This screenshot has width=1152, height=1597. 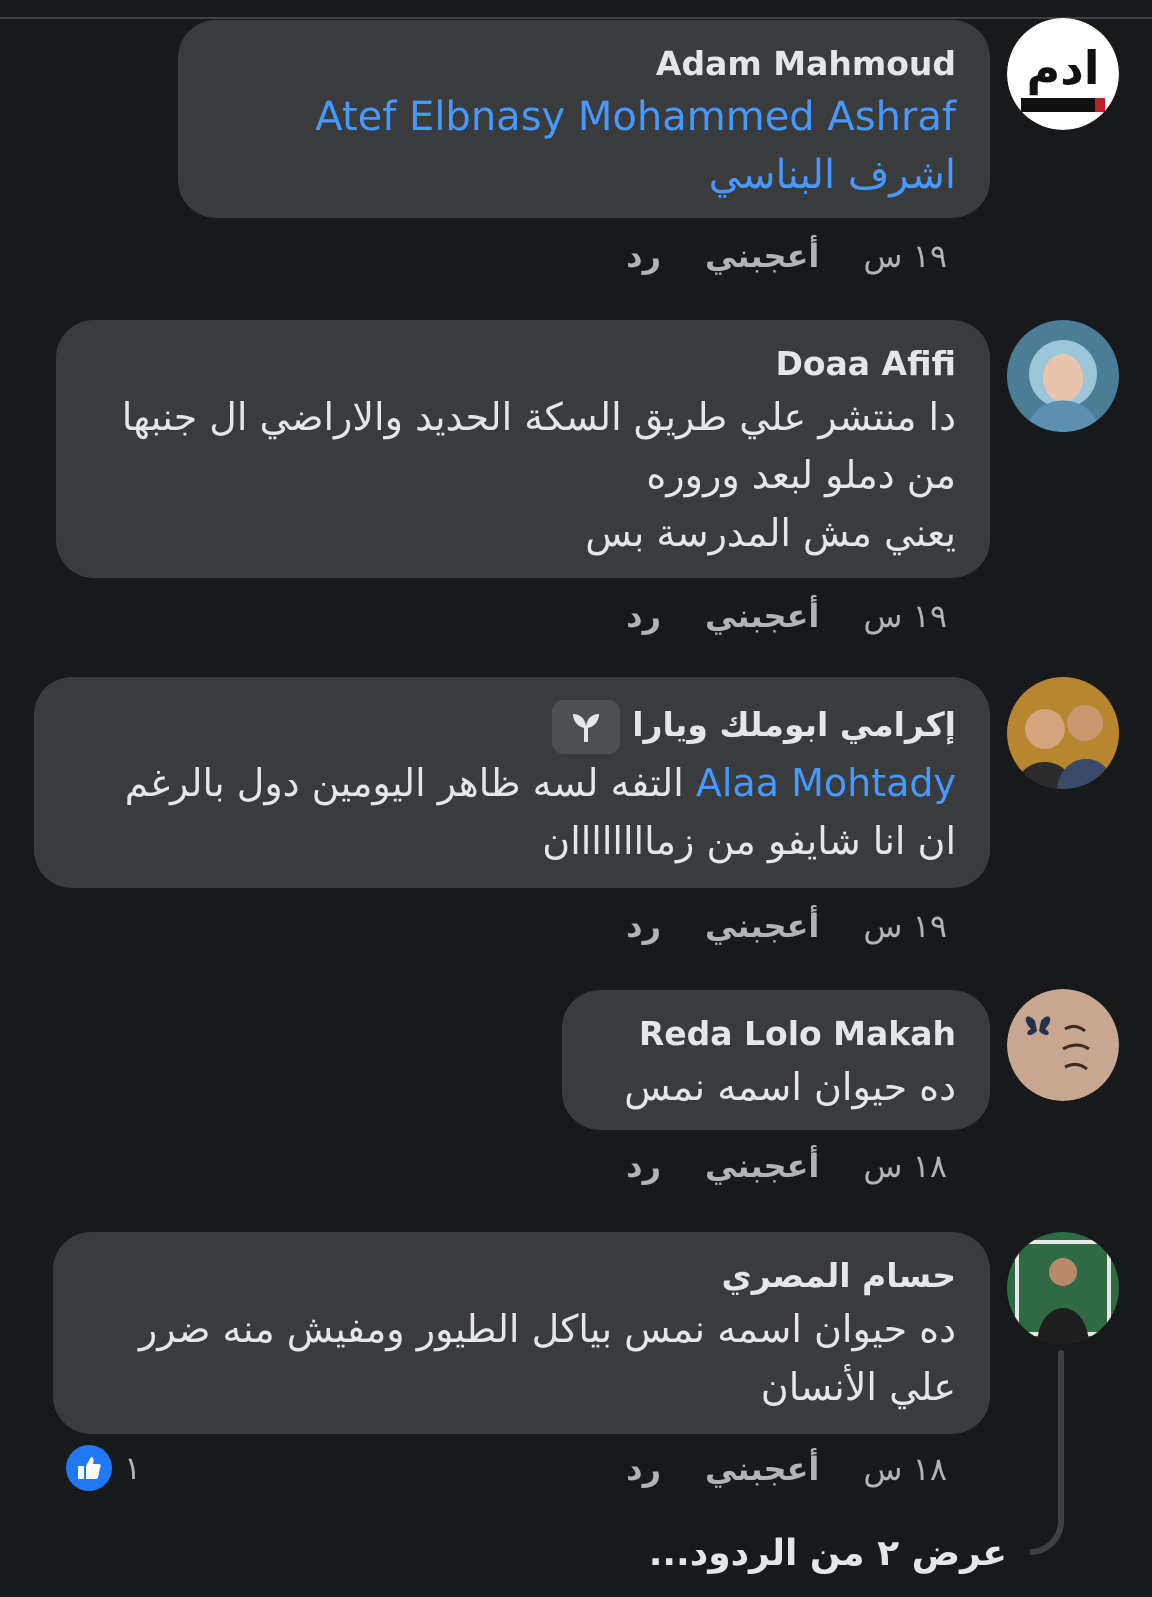 I want to click on svg-text: ادم, so click(x=1062, y=68).